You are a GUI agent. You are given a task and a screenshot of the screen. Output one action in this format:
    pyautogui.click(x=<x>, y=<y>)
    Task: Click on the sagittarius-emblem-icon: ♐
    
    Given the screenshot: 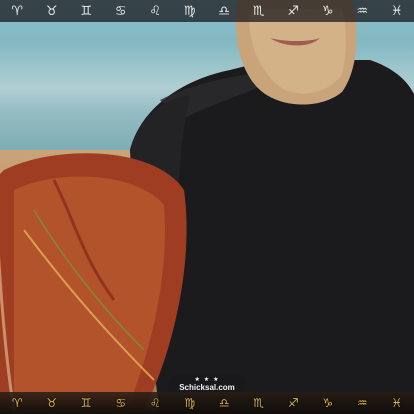 What is the action you would take?
    pyautogui.click(x=293, y=403)
    